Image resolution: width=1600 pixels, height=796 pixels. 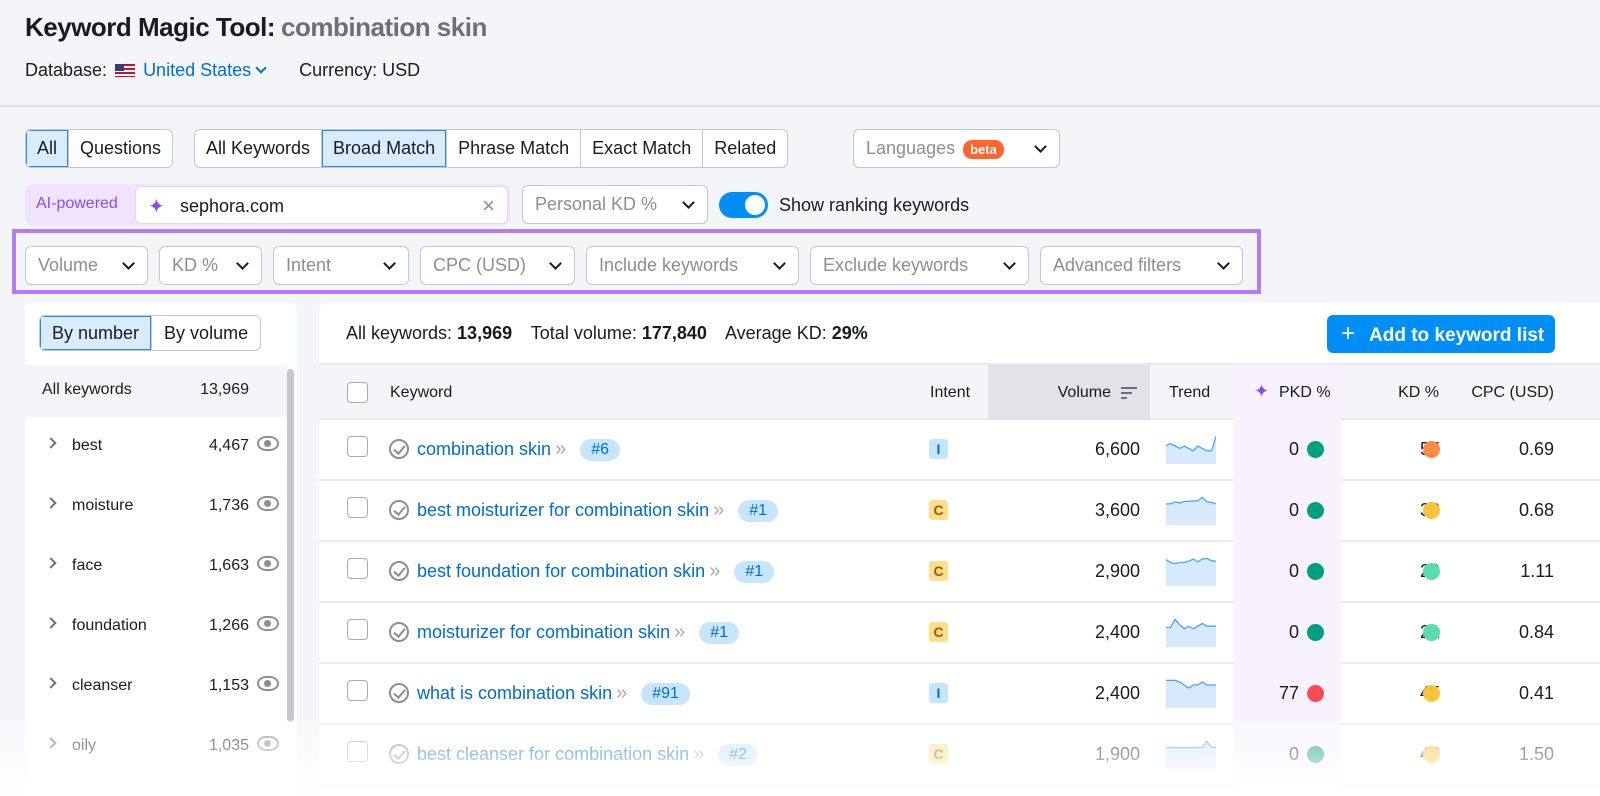 What do you see at coordinates (156, 447) in the screenshot?
I see `group-item: best 4,467` at bounding box center [156, 447].